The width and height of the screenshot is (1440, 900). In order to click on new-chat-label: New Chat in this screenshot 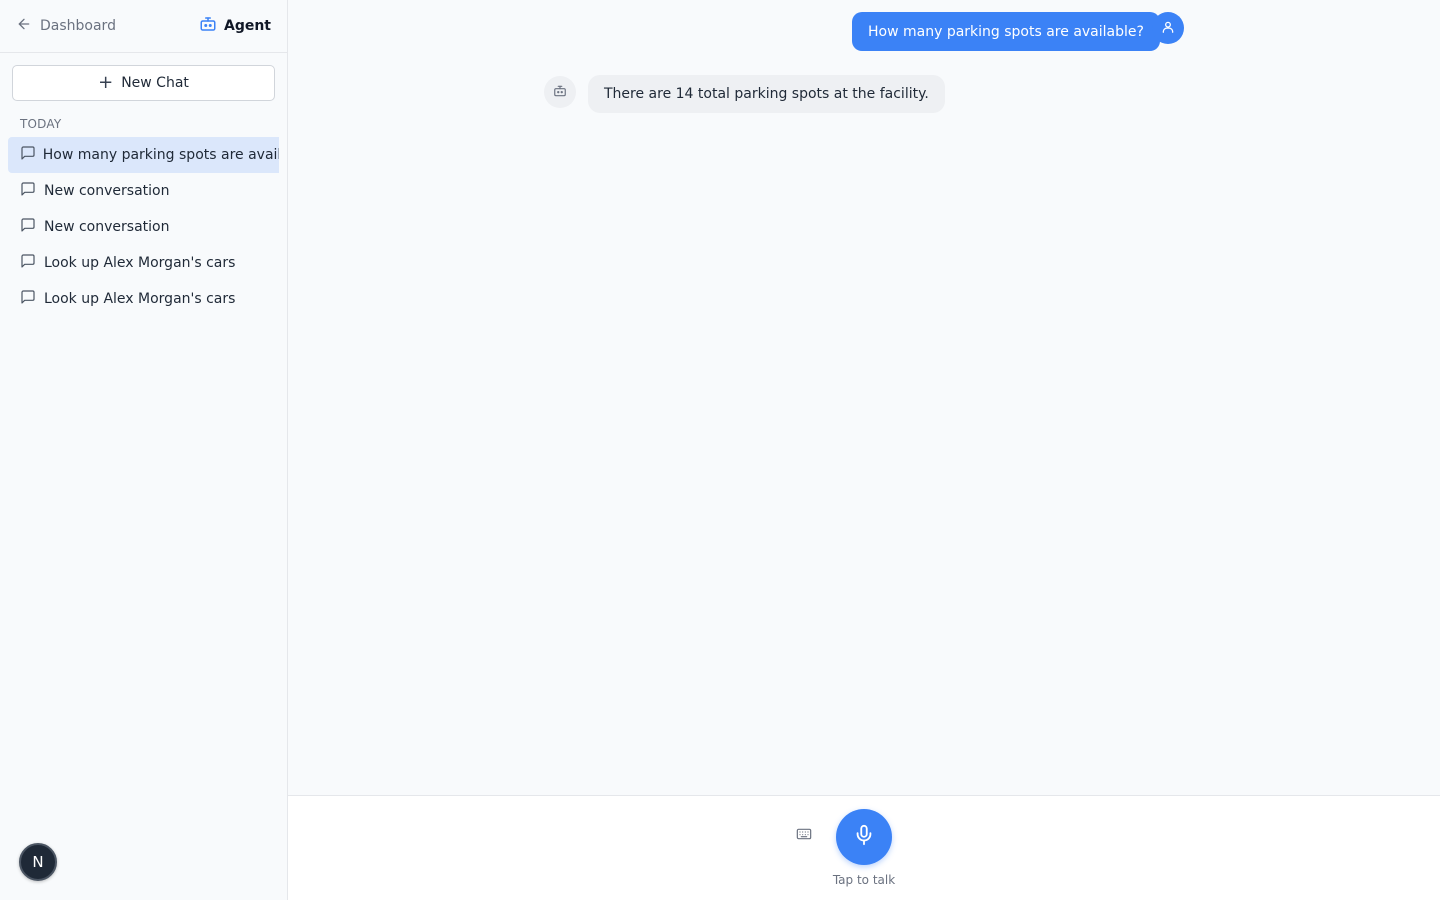, I will do `click(155, 83)`.